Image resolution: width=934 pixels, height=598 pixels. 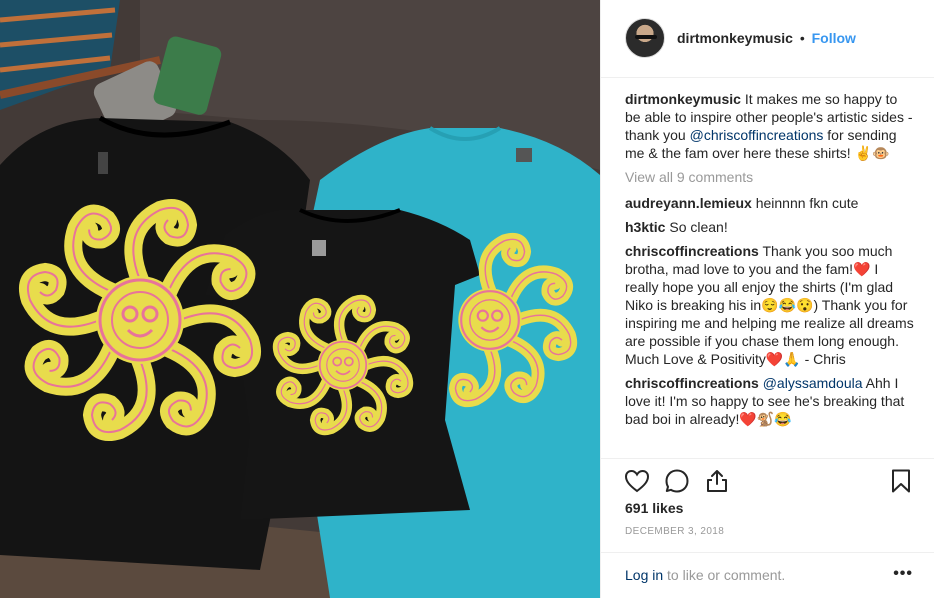 I want to click on caption-username: dirtmonkeymusic, so click(x=683, y=99).